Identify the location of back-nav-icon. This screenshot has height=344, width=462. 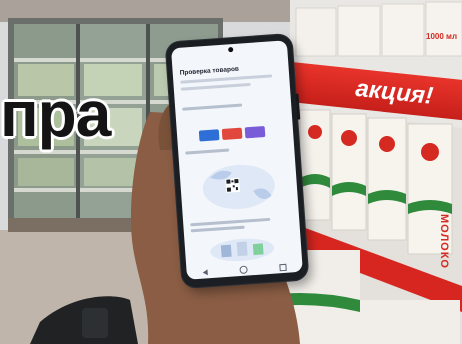
(205, 272).